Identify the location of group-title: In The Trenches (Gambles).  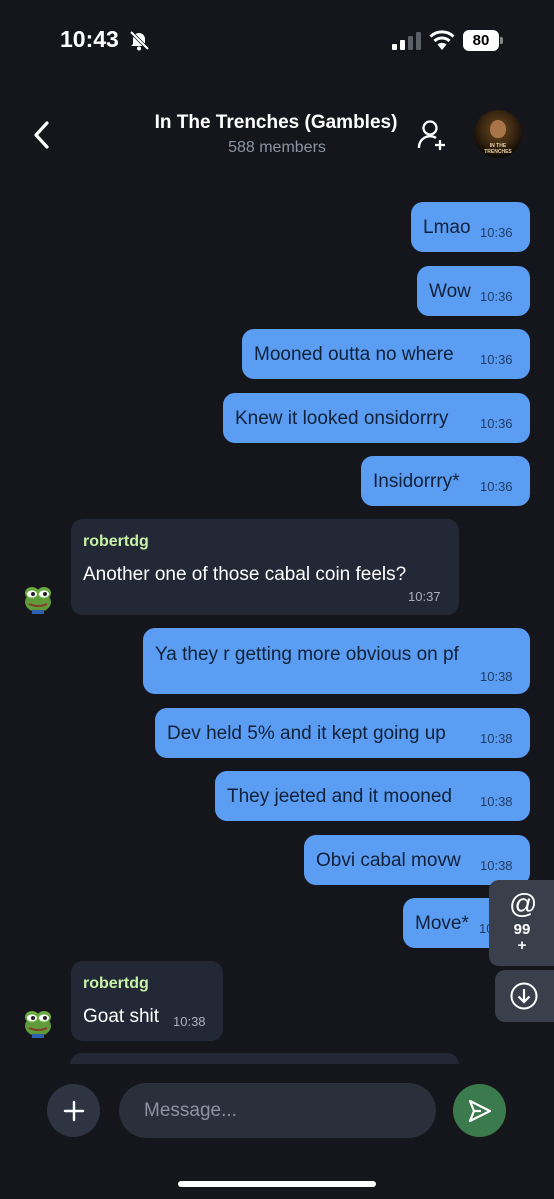
(277, 123).